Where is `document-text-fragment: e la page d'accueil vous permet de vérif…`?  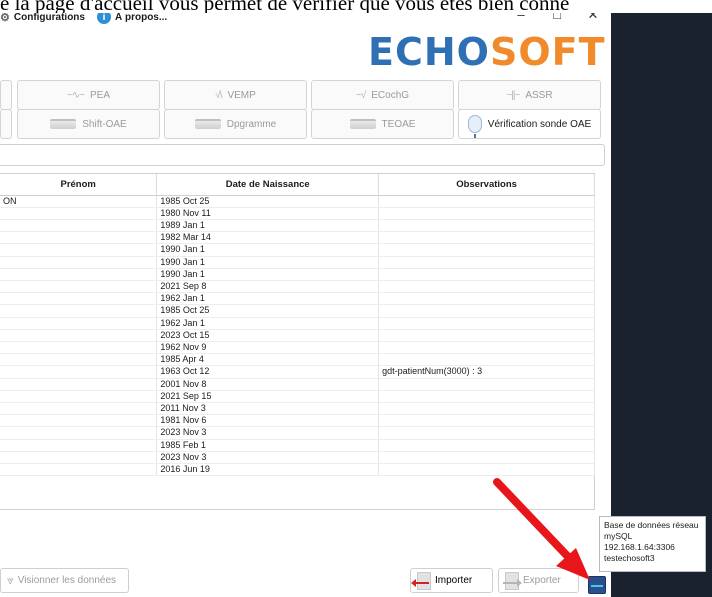
document-text-fragment: e la page d'accueil vous permet de vérif… is located at coordinates (356, 6).